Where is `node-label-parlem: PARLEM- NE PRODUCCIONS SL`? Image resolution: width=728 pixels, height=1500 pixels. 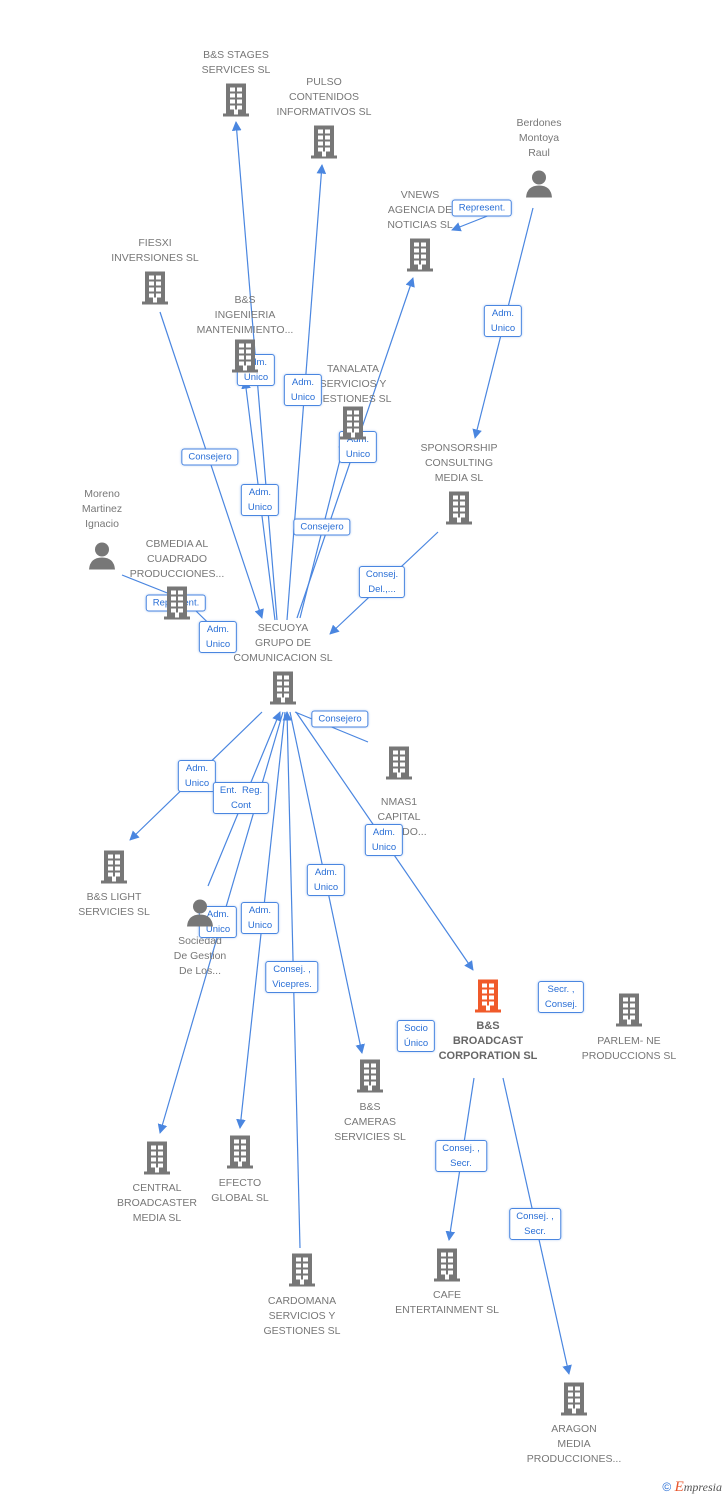 node-label-parlem: PARLEM- NE PRODUCCIONS SL is located at coordinates (629, 1049).